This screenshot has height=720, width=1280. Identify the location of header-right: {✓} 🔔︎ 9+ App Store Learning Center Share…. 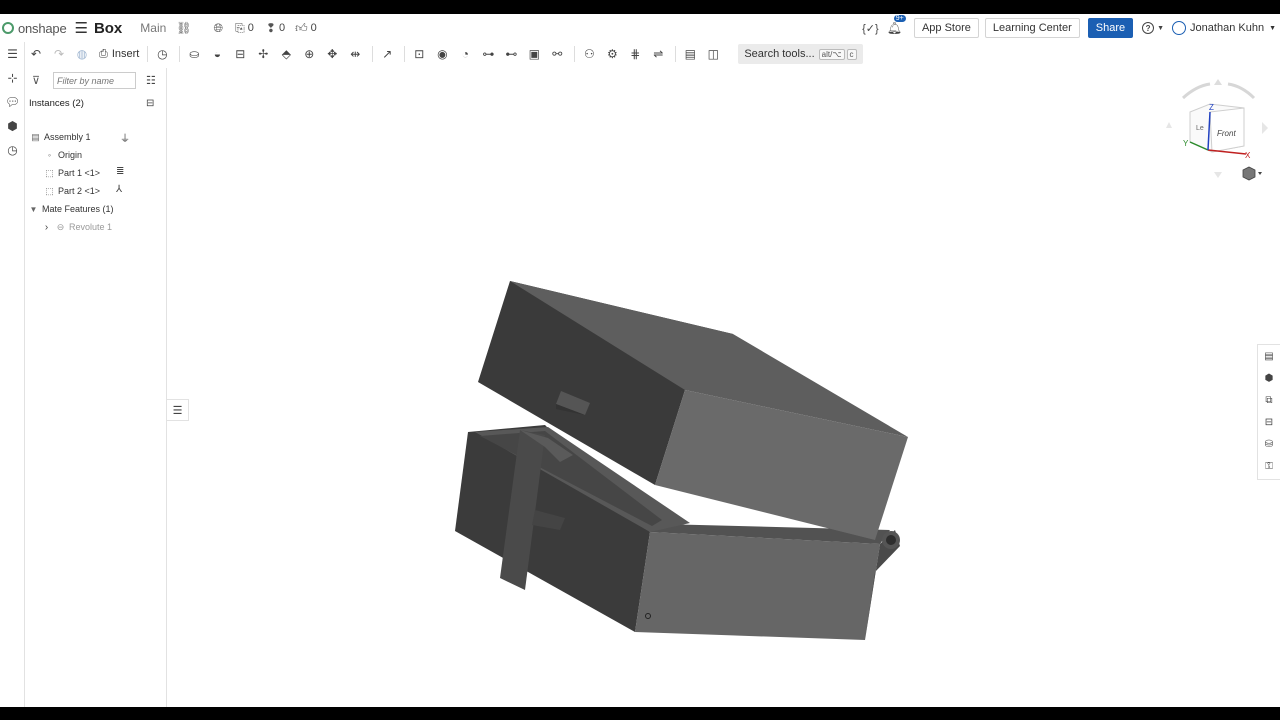
(1071, 28).